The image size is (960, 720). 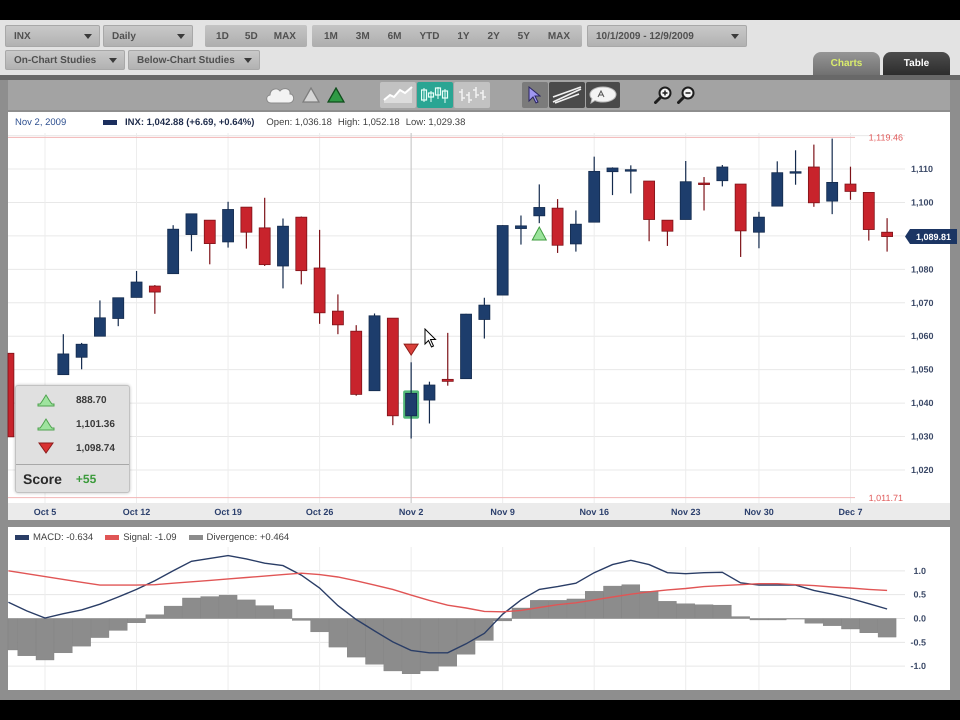 I want to click on high-price-text: High: 1,052.18, so click(x=369, y=122).